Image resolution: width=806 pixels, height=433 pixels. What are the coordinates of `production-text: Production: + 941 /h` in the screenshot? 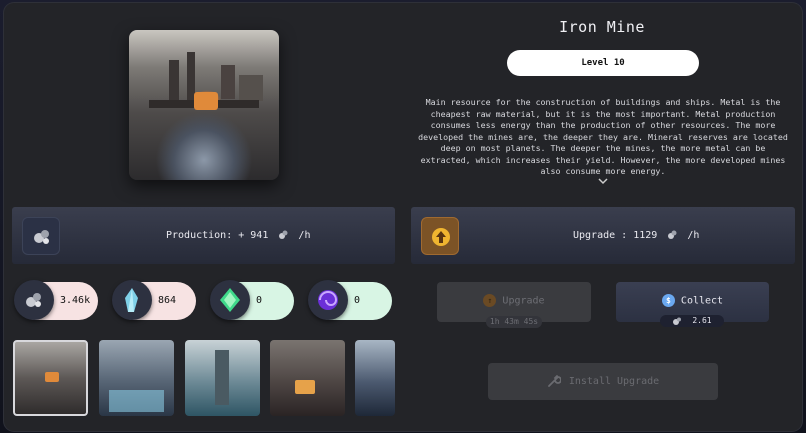 It's located at (238, 235).